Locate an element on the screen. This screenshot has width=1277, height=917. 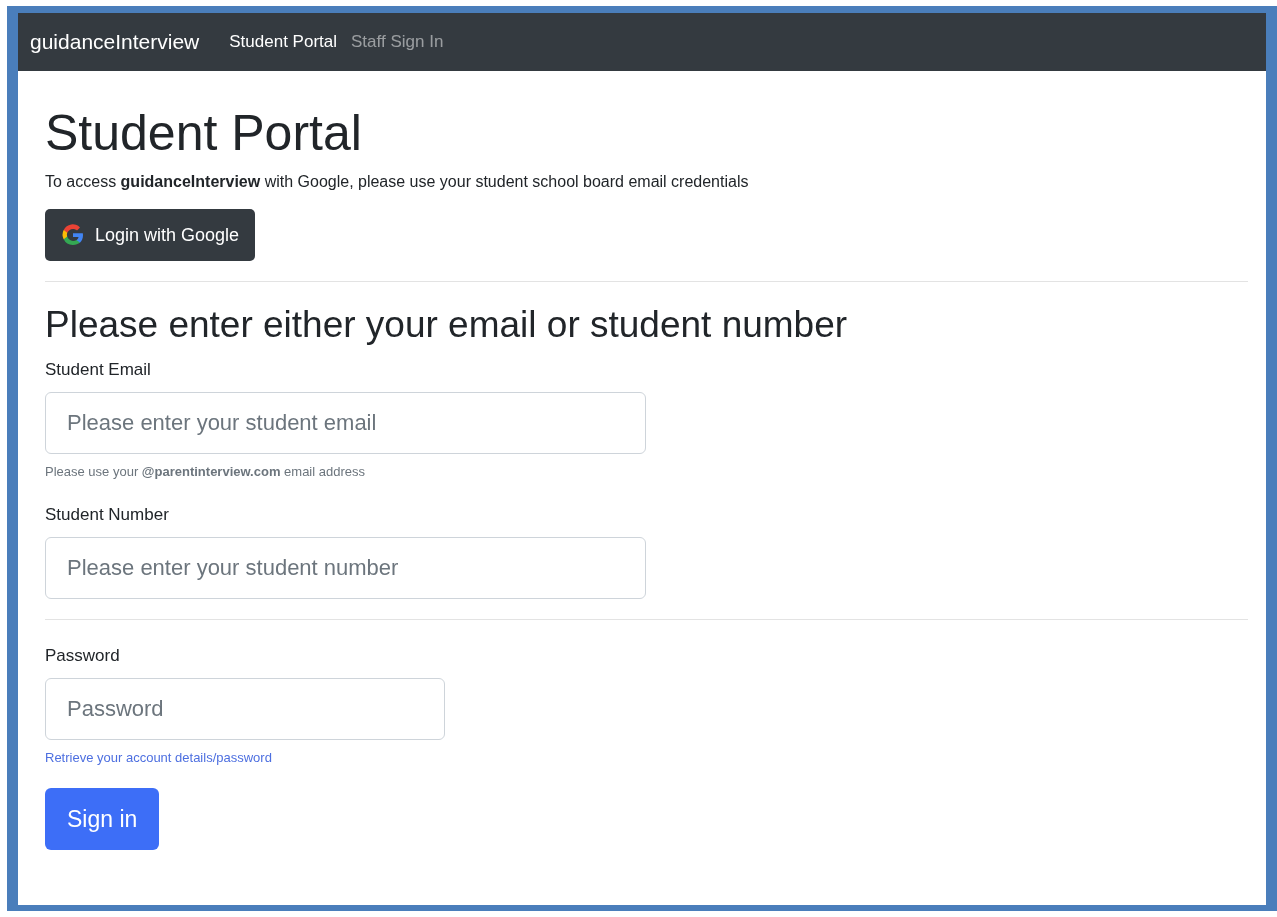
sign-in-button: Sign in is located at coordinates (102, 819).